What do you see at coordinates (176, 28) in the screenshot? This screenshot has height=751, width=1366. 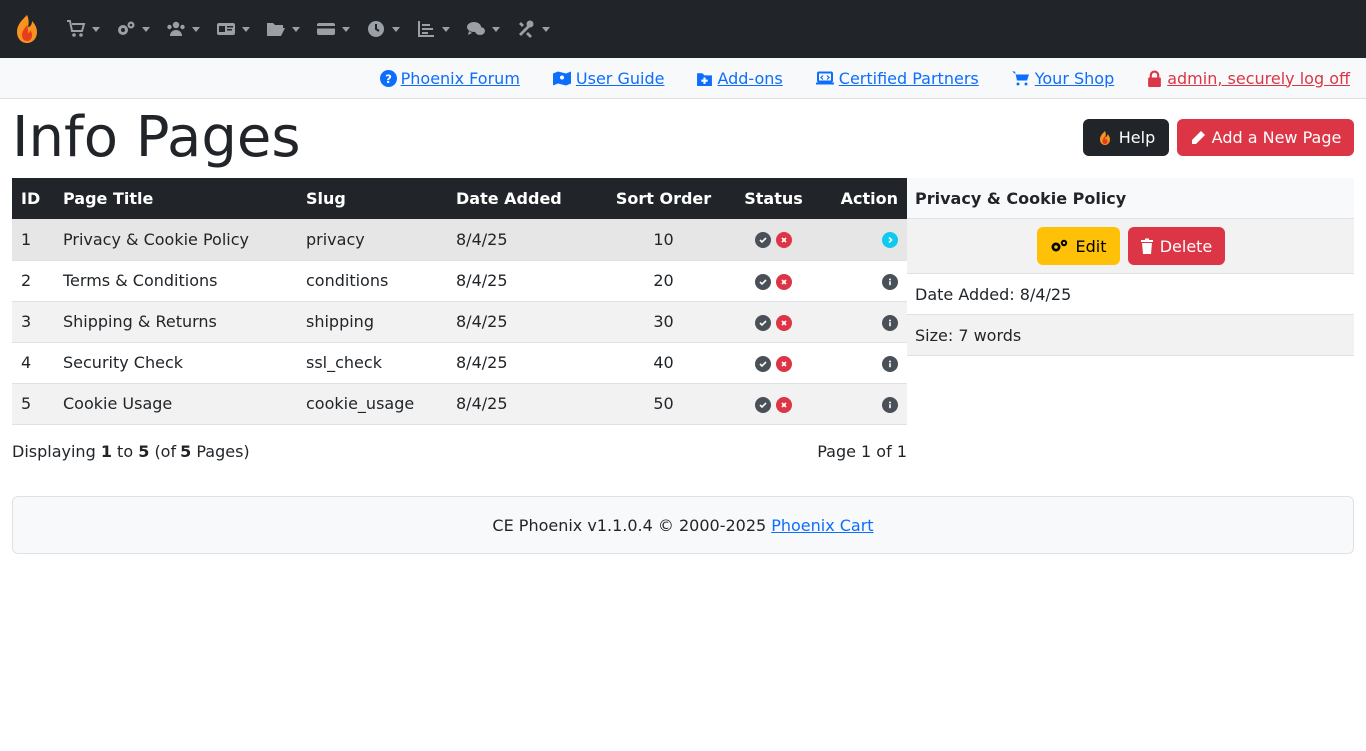 I see `users-icon` at bounding box center [176, 28].